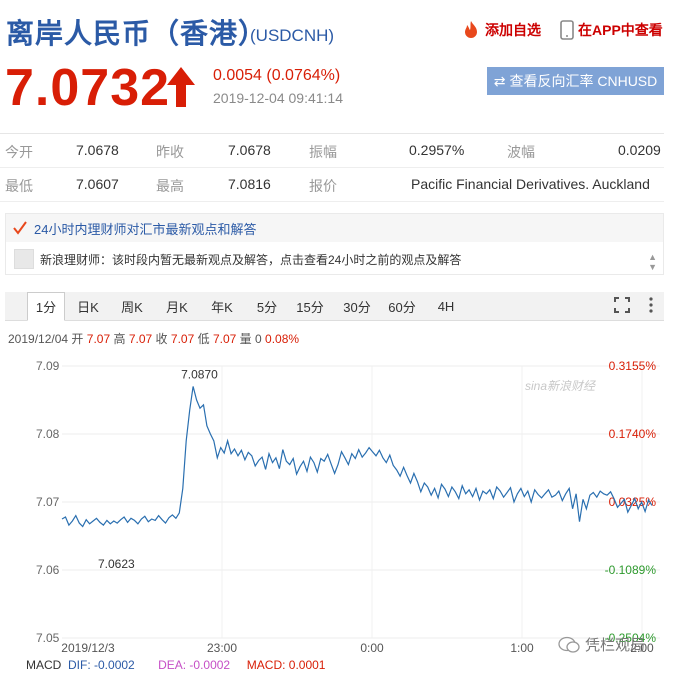  I want to click on macd-dea: DEA: -0.0002, so click(194, 665).